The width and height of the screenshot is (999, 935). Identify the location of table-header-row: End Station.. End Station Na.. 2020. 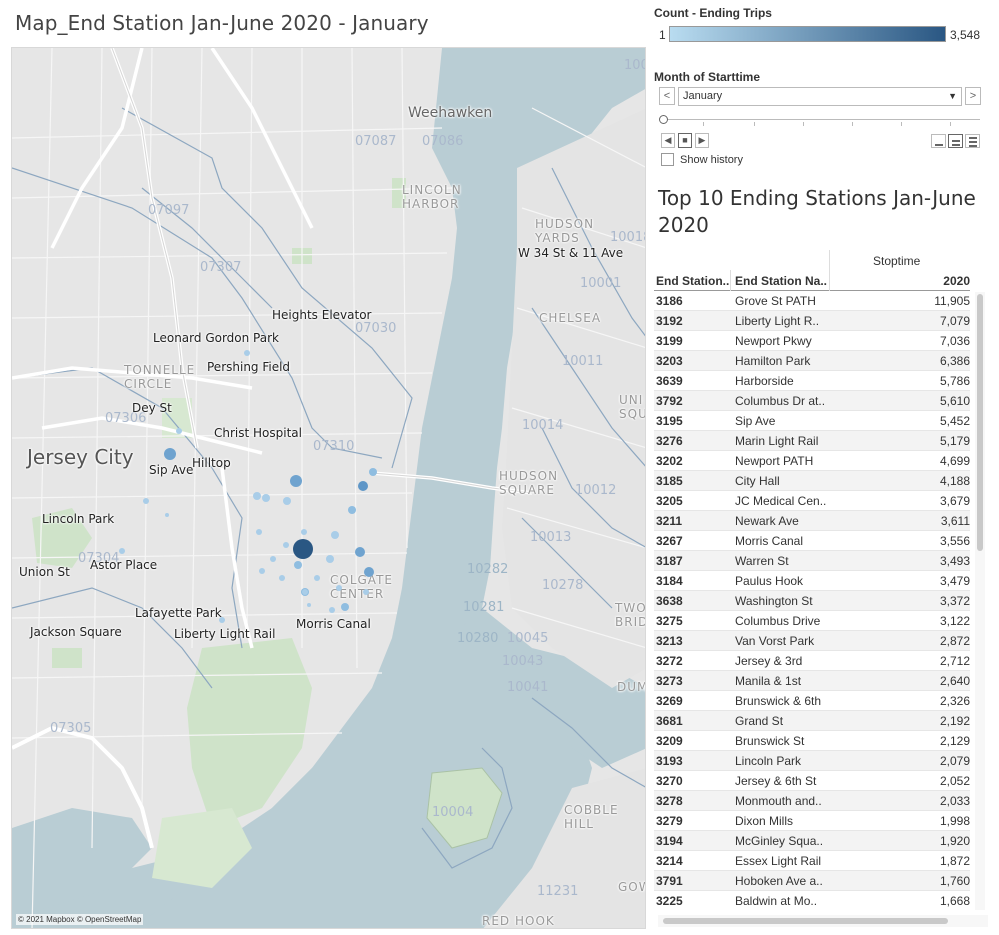
(812, 280).